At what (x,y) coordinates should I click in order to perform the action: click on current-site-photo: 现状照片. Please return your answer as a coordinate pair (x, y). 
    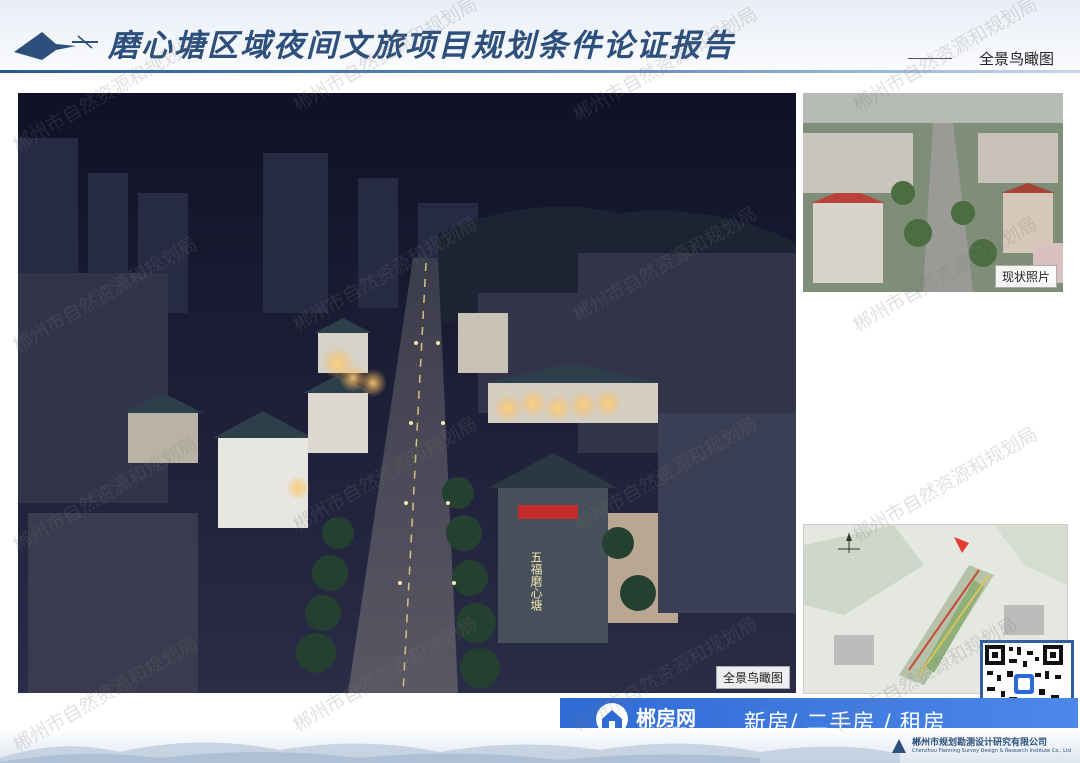
    Looking at the image, I should click on (933, 192).